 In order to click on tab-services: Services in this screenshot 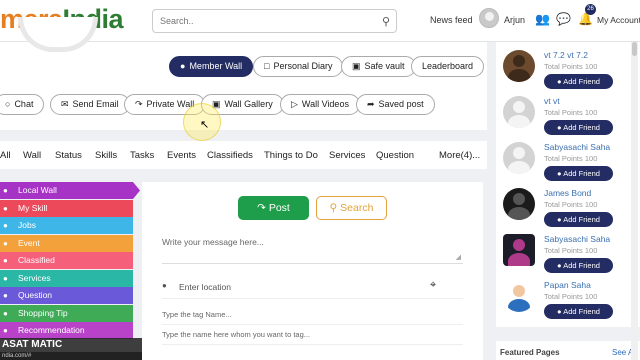, I will do `click(347, 155)`.